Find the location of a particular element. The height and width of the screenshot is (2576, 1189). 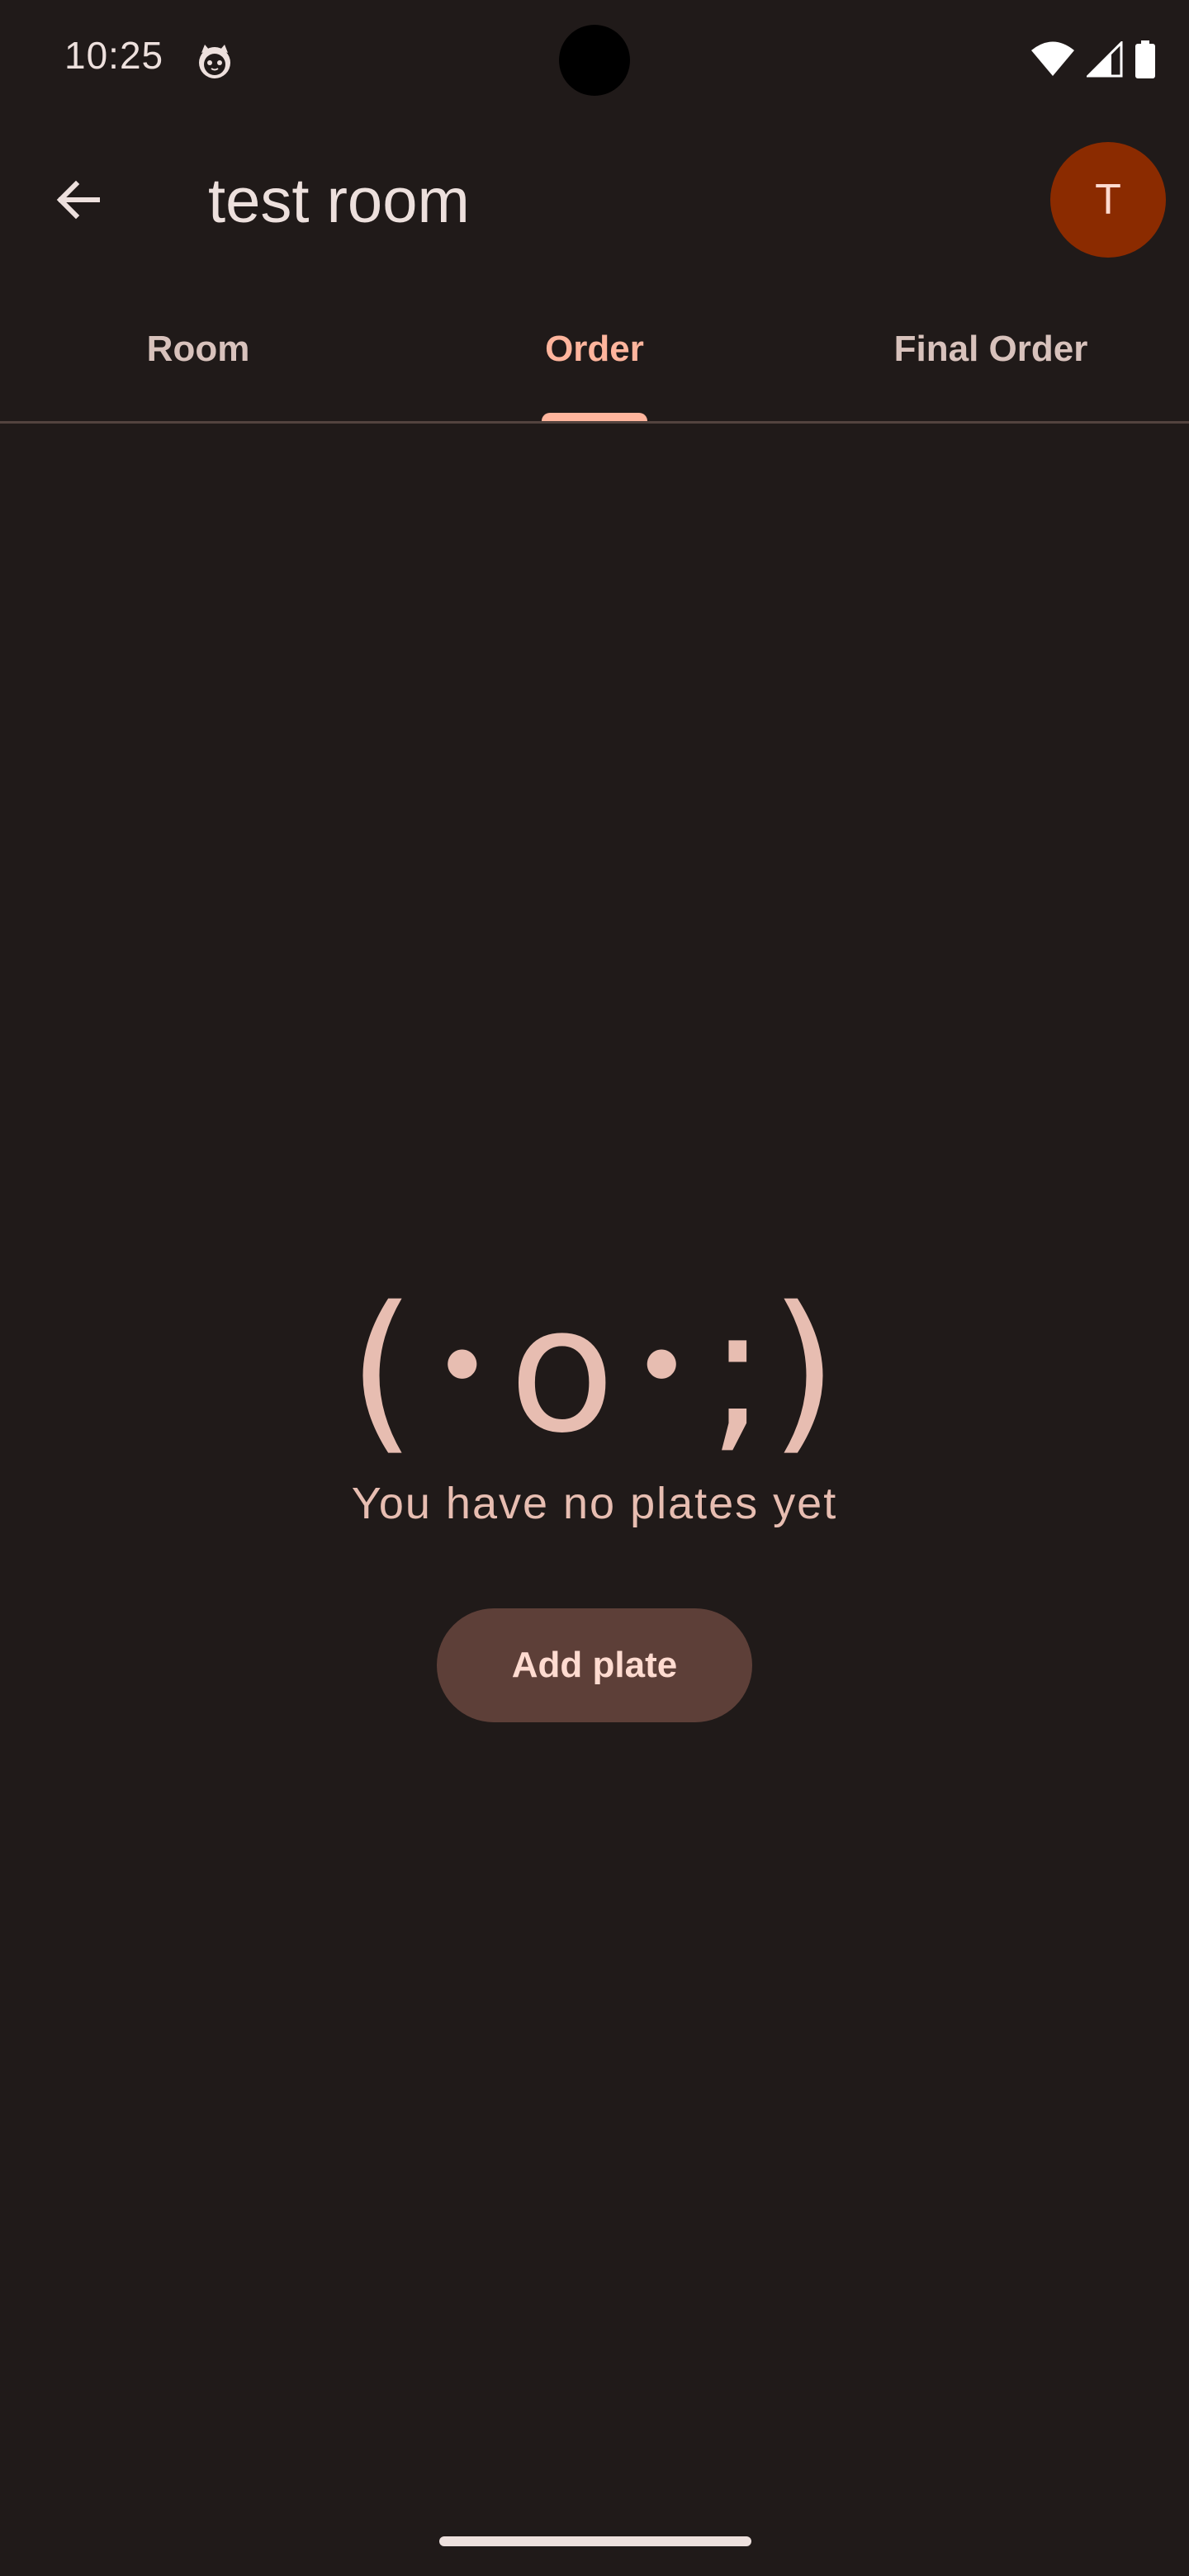

wifi-icon is located at coordinates (1052, 59).